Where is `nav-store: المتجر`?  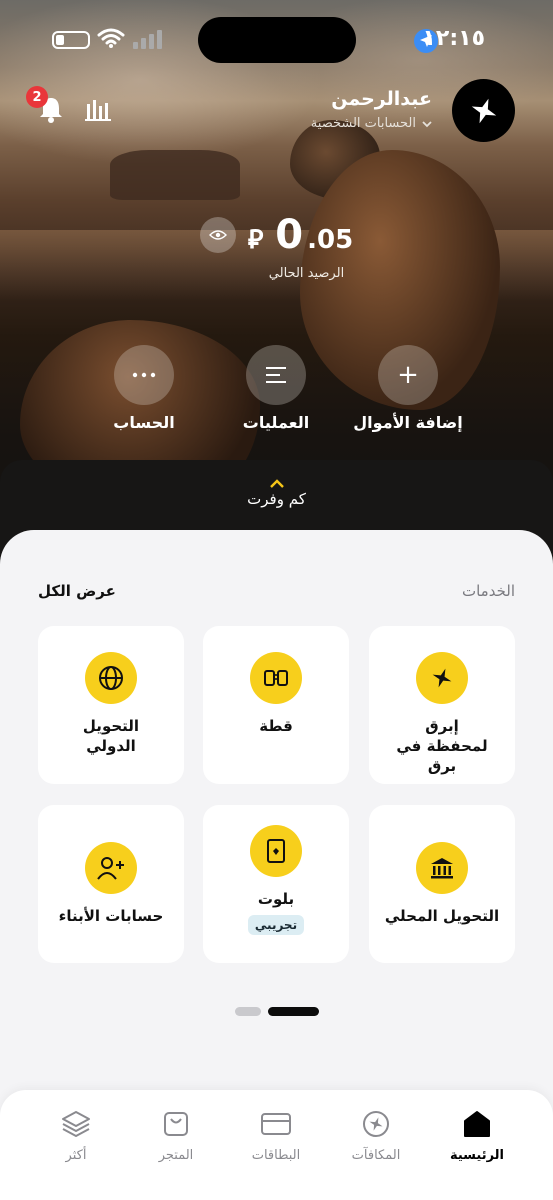 nav-store: المتجر is located at coordinates (176, 1135).